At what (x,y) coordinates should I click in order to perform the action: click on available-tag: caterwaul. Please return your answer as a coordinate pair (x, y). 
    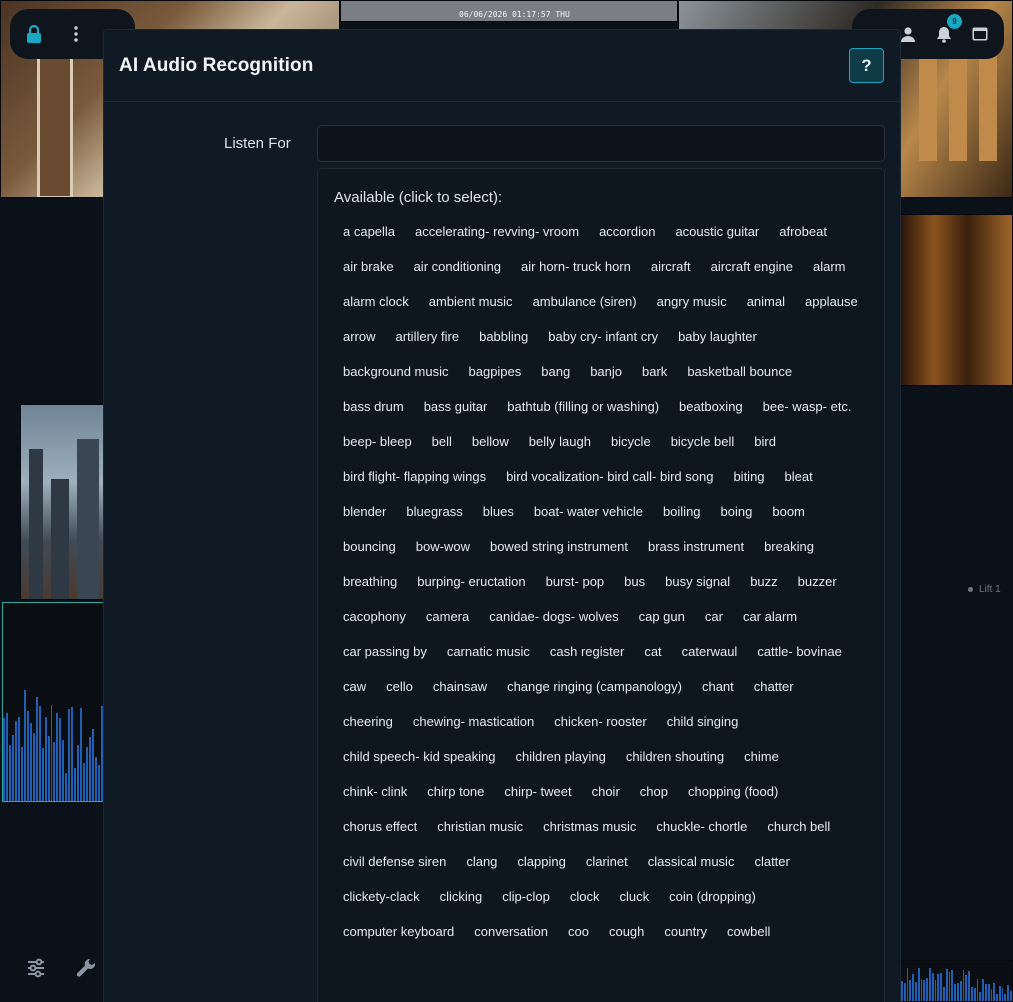
    Looking at the image, I should click on (711, 651).